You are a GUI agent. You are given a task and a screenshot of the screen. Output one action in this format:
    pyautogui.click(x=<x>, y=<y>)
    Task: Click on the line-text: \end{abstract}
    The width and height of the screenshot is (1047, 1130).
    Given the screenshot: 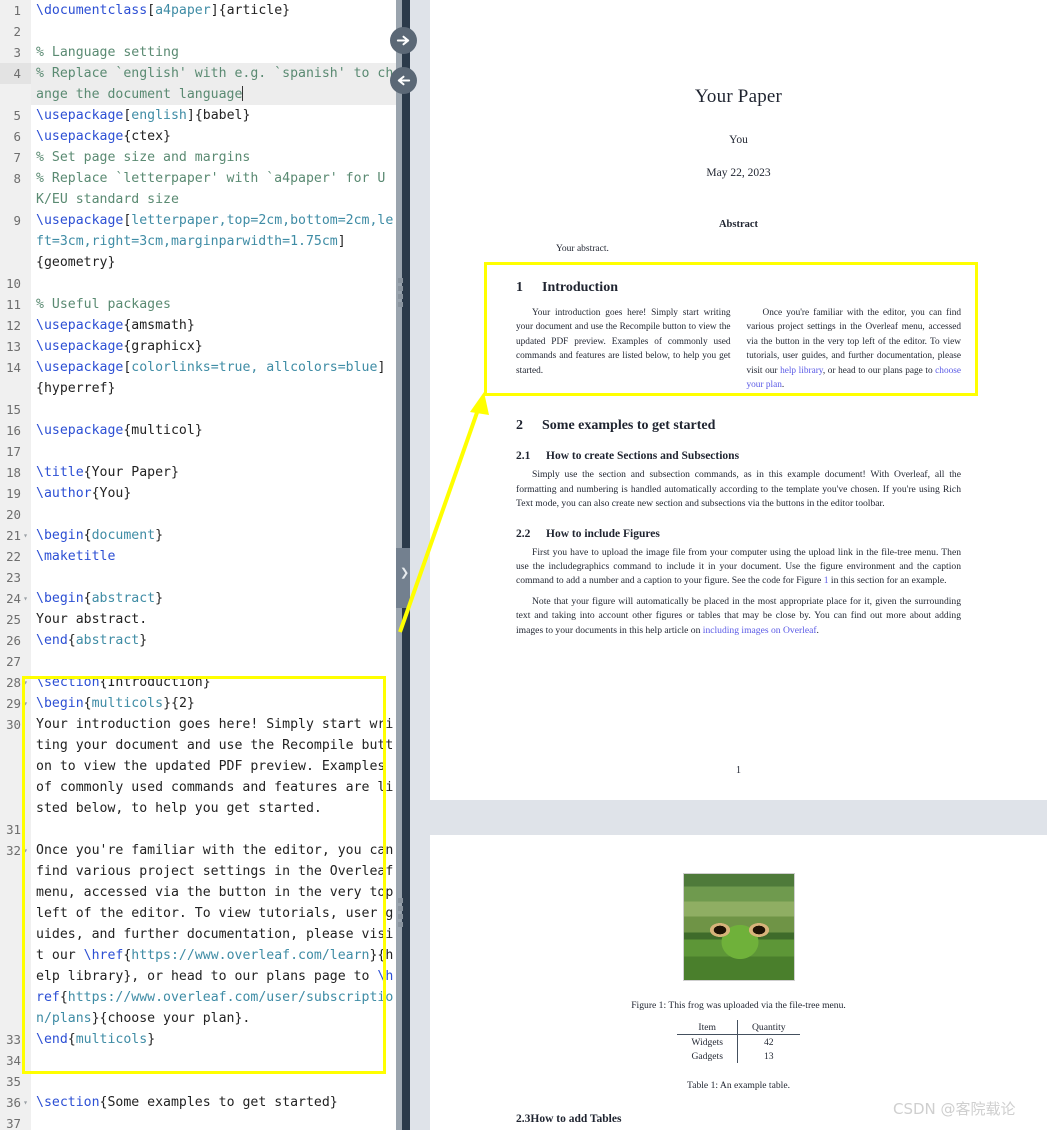 What is the action you would take?
    pyautogui.click(x=213, y=640)
    